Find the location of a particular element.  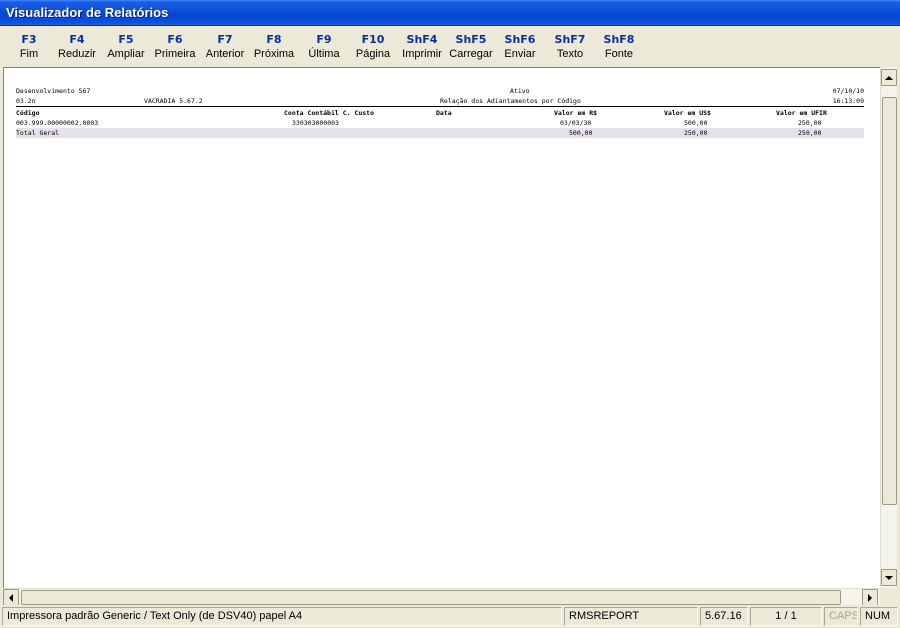

enviar-button: ShF6 Enviar is located at coordinates (520, 46).